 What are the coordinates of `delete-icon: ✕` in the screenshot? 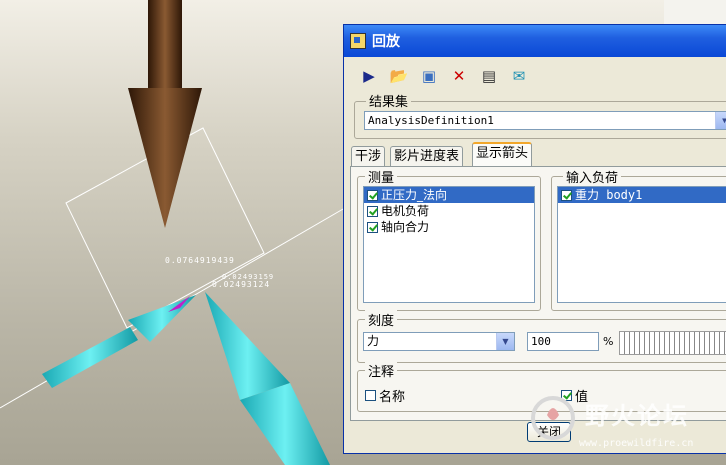 It's located at (459, 76).